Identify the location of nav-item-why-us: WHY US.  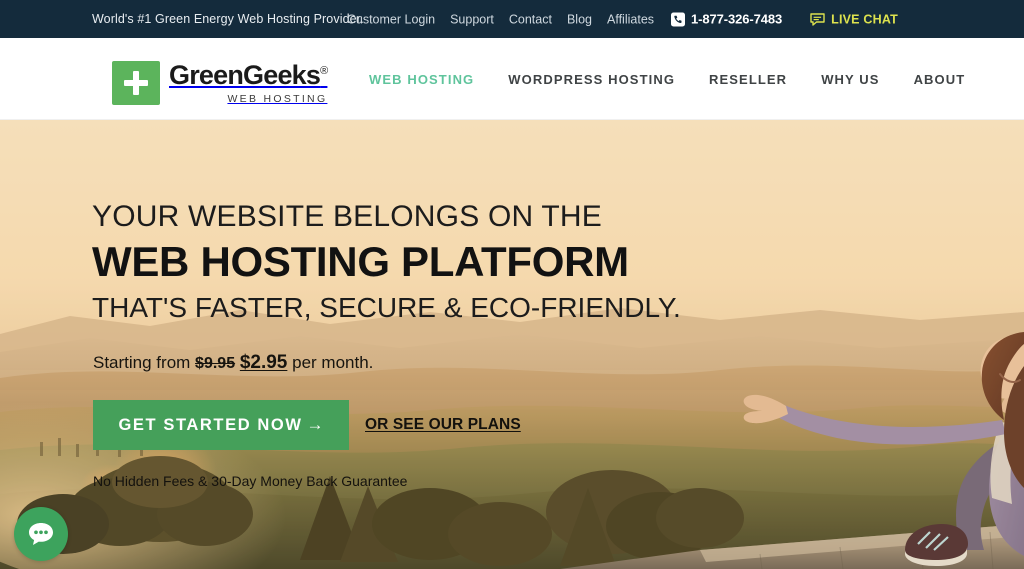
(850, 79).